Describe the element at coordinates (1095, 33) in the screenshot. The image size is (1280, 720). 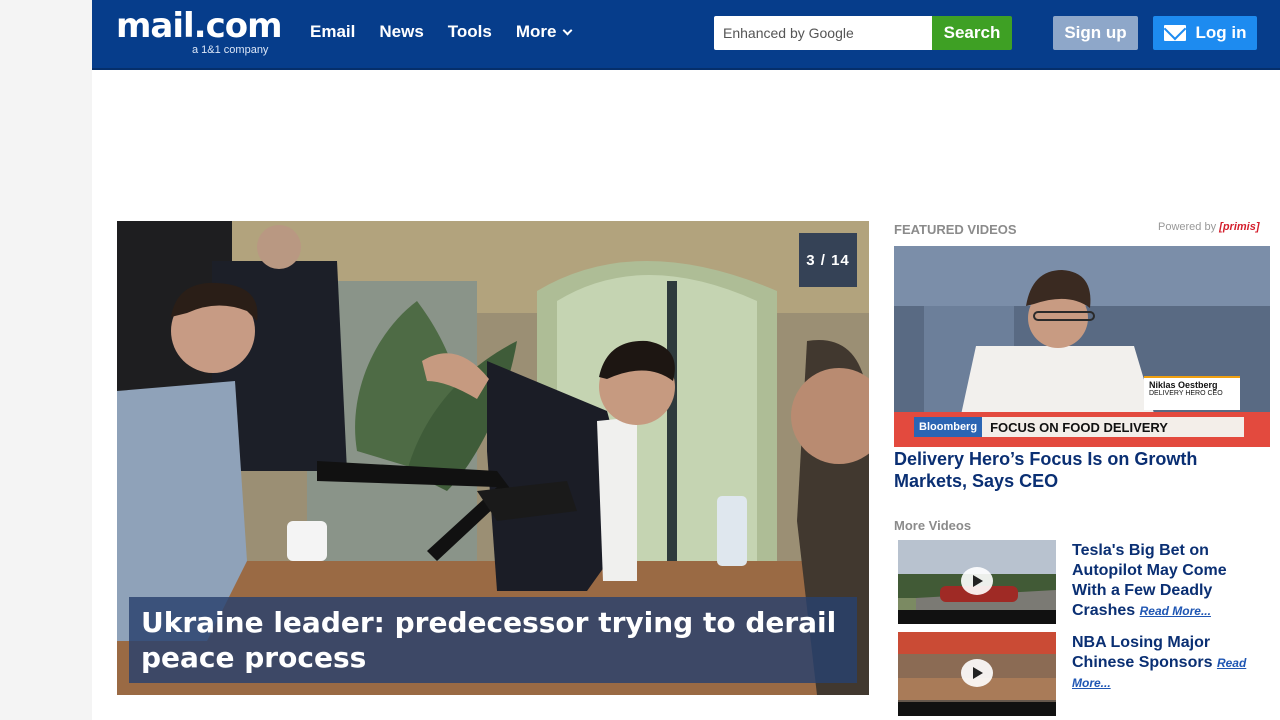
I see `signup-button: Sign up` at that location.